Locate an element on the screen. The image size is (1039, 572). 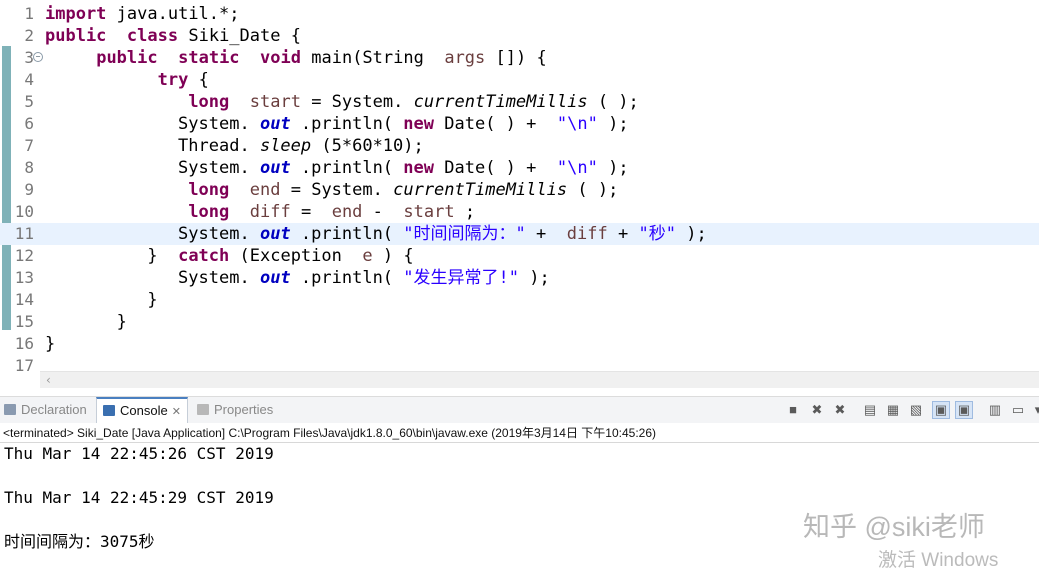
line-number: 9 is located at coordinates (29, 189).